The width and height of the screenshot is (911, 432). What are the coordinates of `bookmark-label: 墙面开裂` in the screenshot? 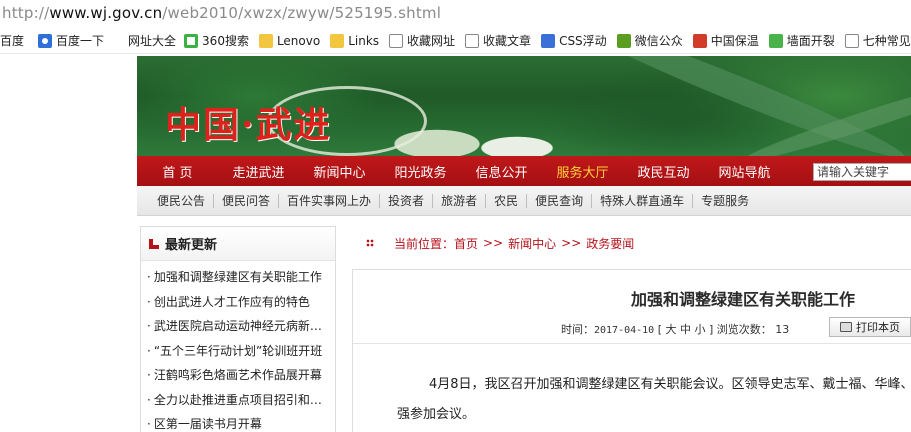 It's located at (810, 41).